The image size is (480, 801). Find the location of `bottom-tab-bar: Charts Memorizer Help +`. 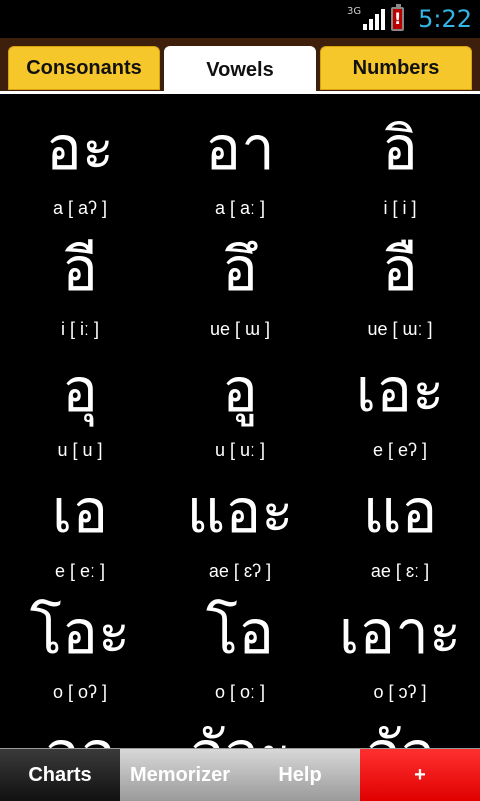

bottom-tab-bar: Charts Memorizer Help + is located at coordinates (240, 774).